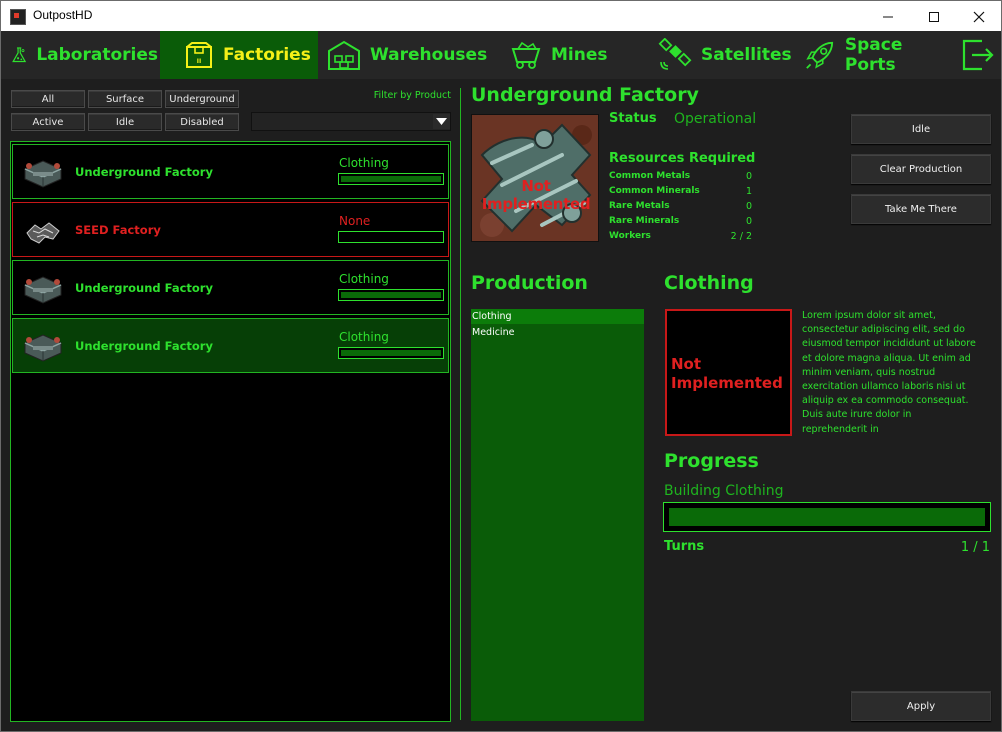  What do you see at coordinates (441, 121) in the screenshot?
I see `chevron-down-icon` at bounding box center [441, 121].